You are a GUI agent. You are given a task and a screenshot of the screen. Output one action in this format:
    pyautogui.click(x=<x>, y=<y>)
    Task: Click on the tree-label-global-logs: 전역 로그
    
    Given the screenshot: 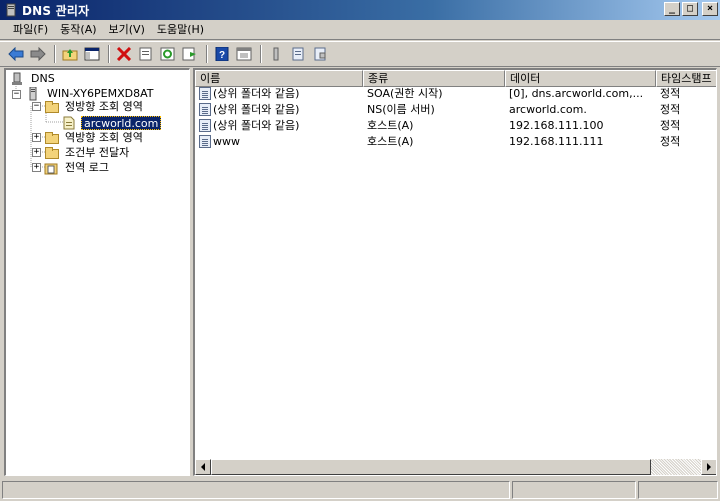 What is the action you would take?
    pyautogui.click(x=87, y=167)
    